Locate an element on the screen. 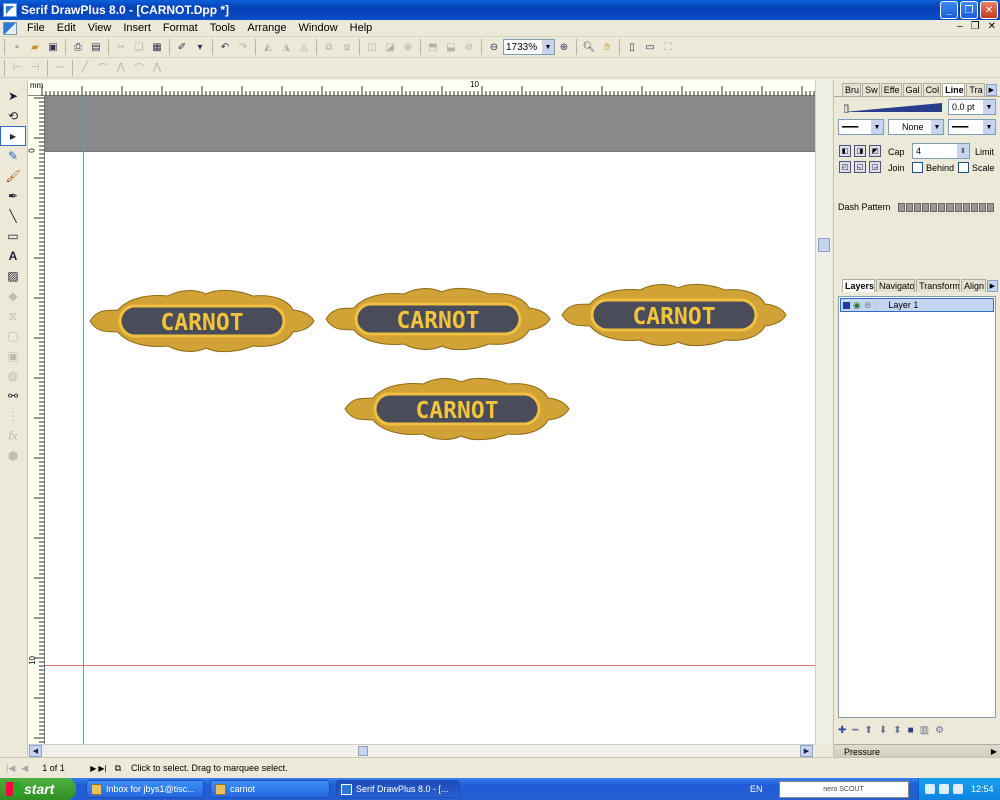 This screenshot has width=1000, height=800. node-sharp-icon: ⊣ is located at coordinates (35, 68).